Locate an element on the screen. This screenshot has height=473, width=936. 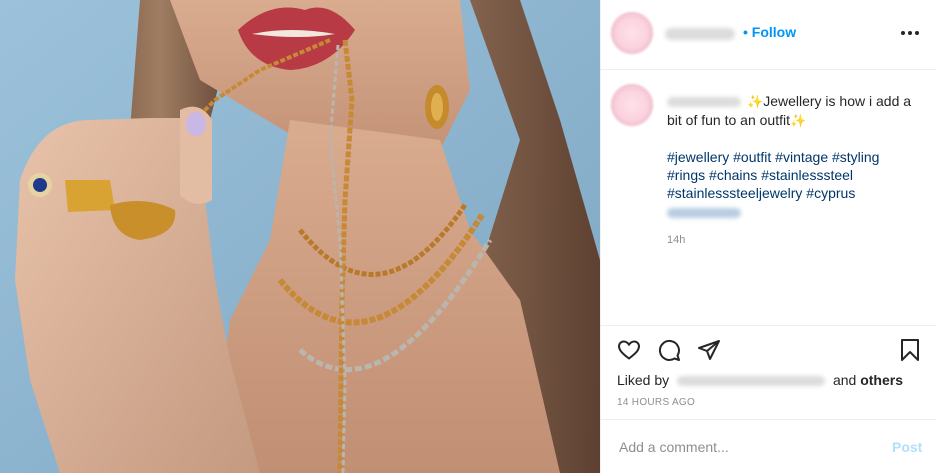
hashtag-outfit: #outfit is located at coordinates (752, 157).